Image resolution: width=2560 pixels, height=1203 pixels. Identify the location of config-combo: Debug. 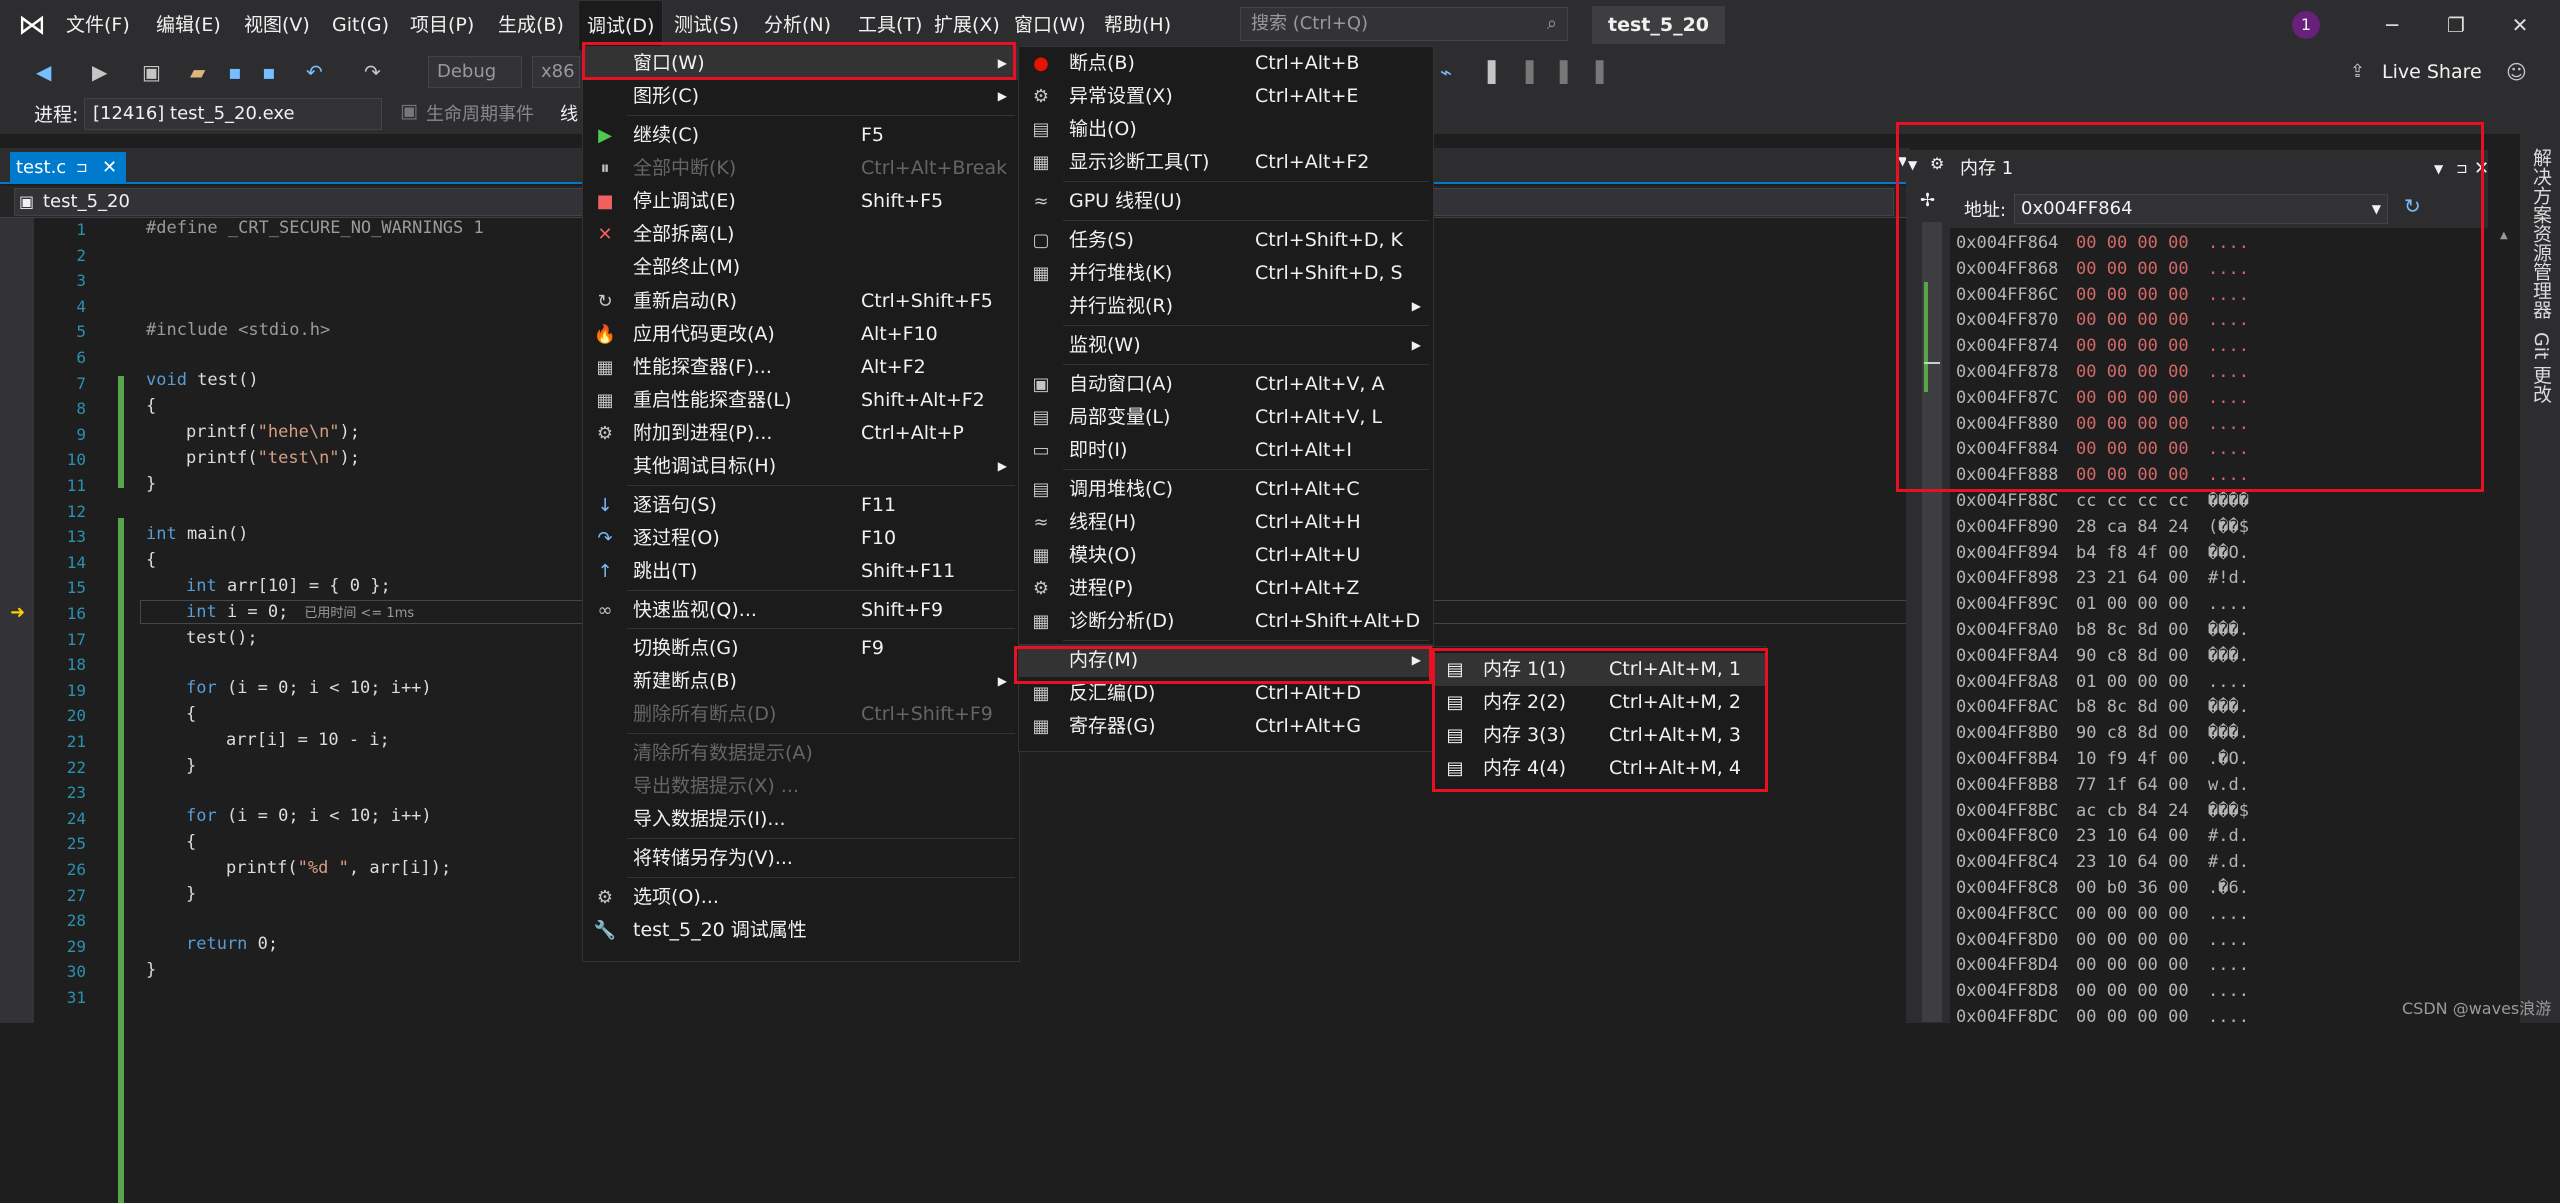
(475, 72).